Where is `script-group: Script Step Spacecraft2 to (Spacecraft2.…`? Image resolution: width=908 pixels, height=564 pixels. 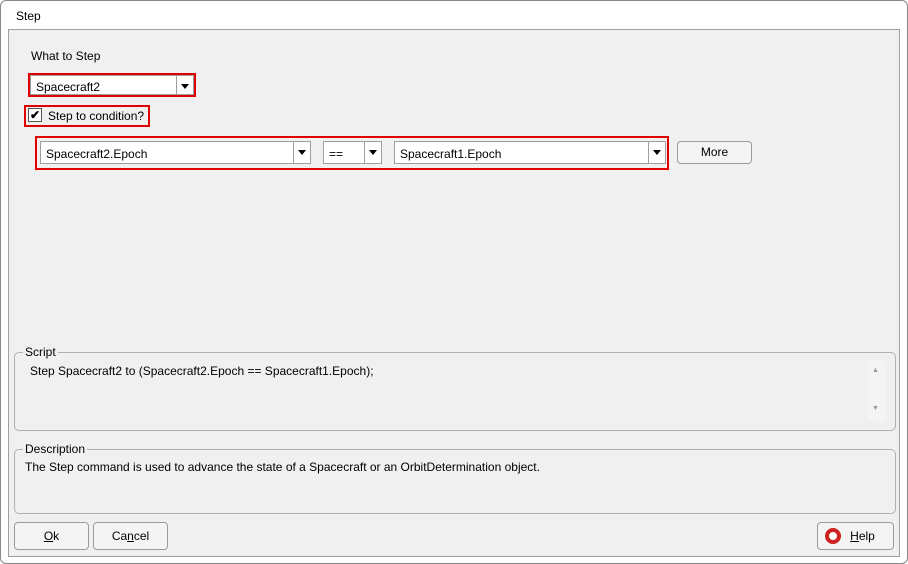 script-group: Script Step Spacecraft2 to (Spacecraft2.… is located at coordinates (455, 388).